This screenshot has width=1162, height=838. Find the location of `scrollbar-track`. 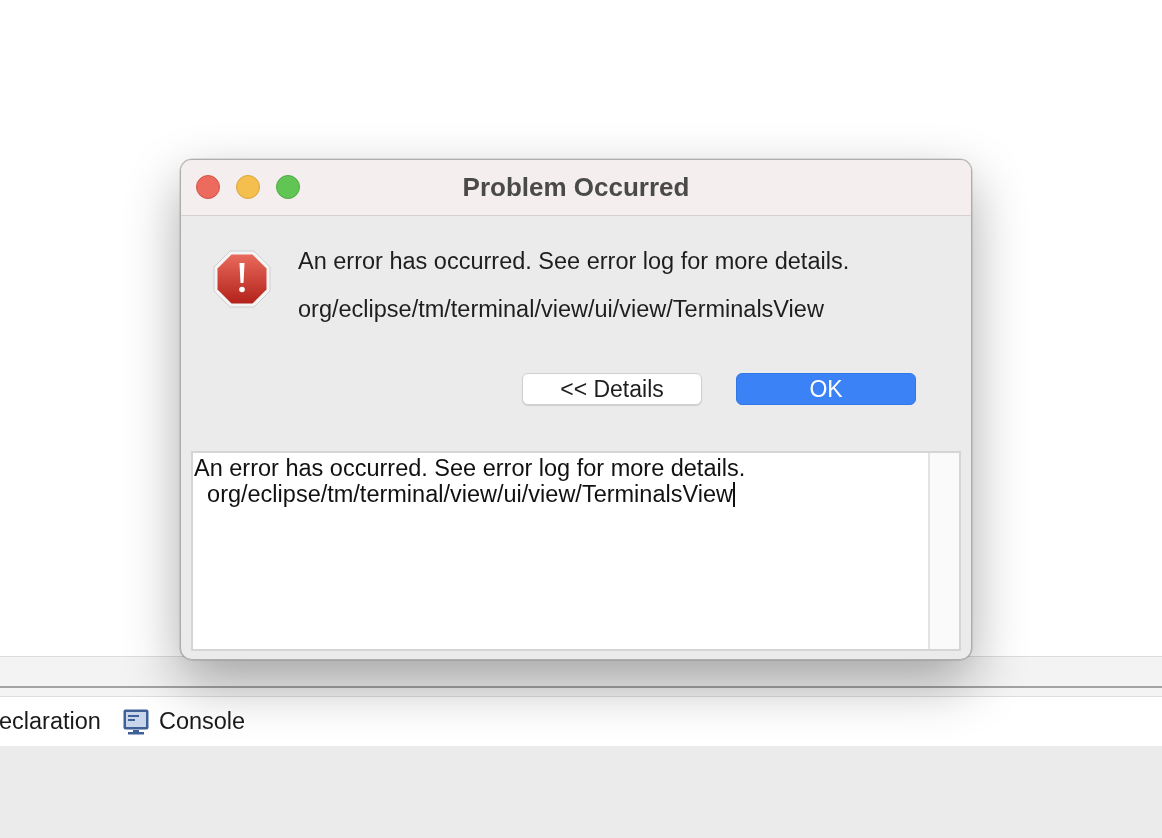

scrollbar-track is located at coordinates (943, 551).